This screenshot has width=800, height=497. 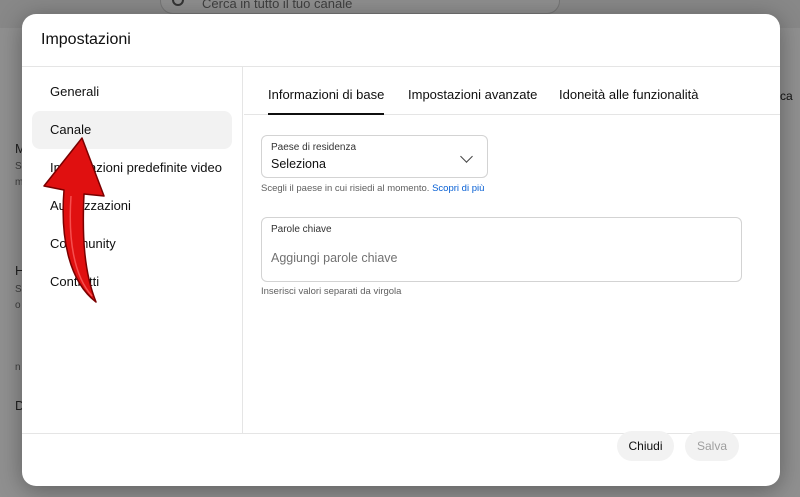 What do you see at coordinates (458, 188) in the screenshot?
I see `learn-more-link: Scopri di più` at bounding box center [458, 188].